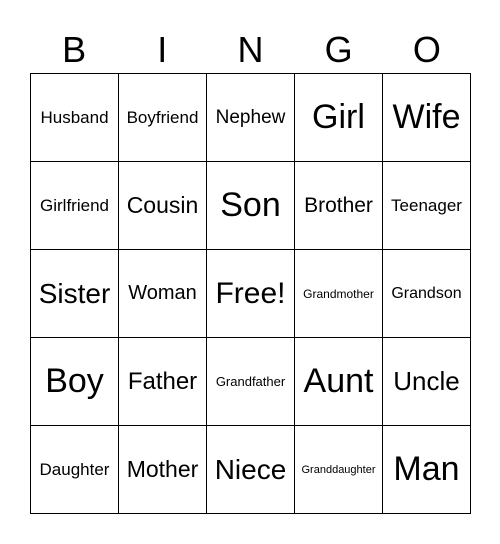 The height and width of the screenshot is (544, 500). What do you see at coordinates (427, 382) in the screenshot?
I see `bingo-cell: Uncle` at bounding box center [427, 382].